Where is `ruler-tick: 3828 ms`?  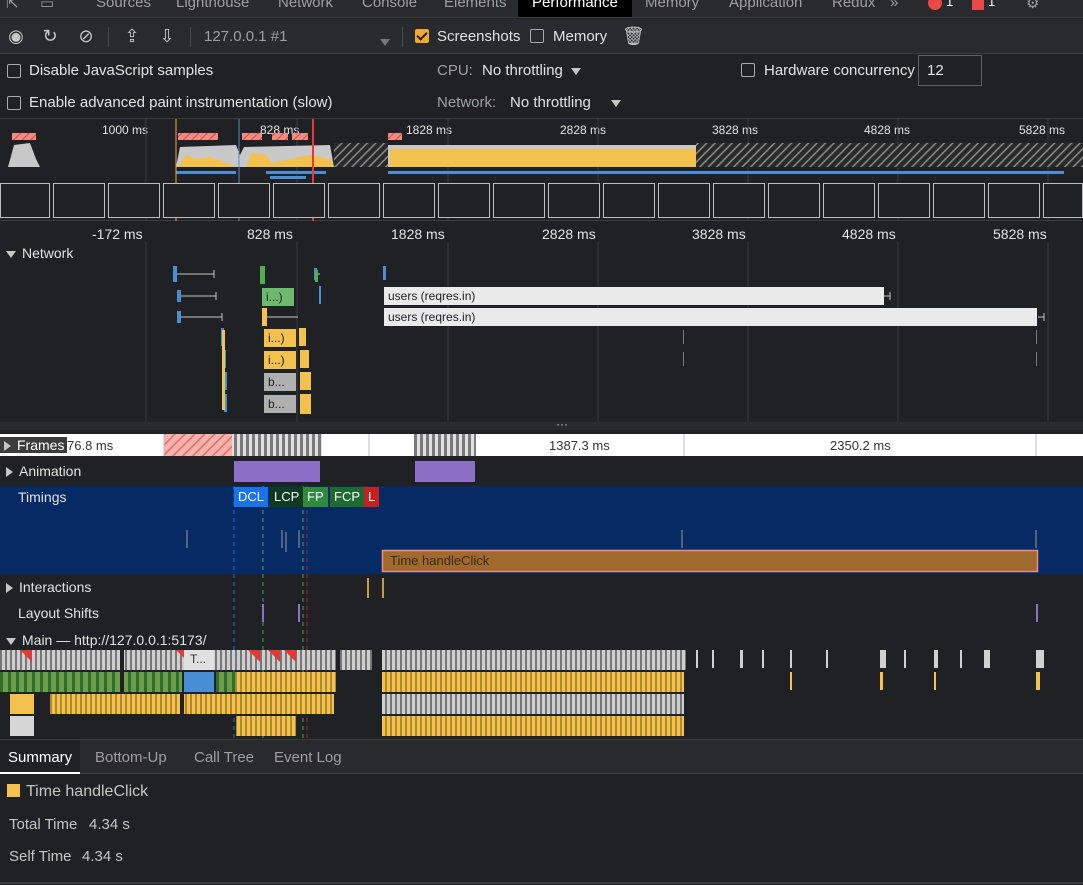
ruler-tick: 3828 ms is located at coordinates (719, 234).